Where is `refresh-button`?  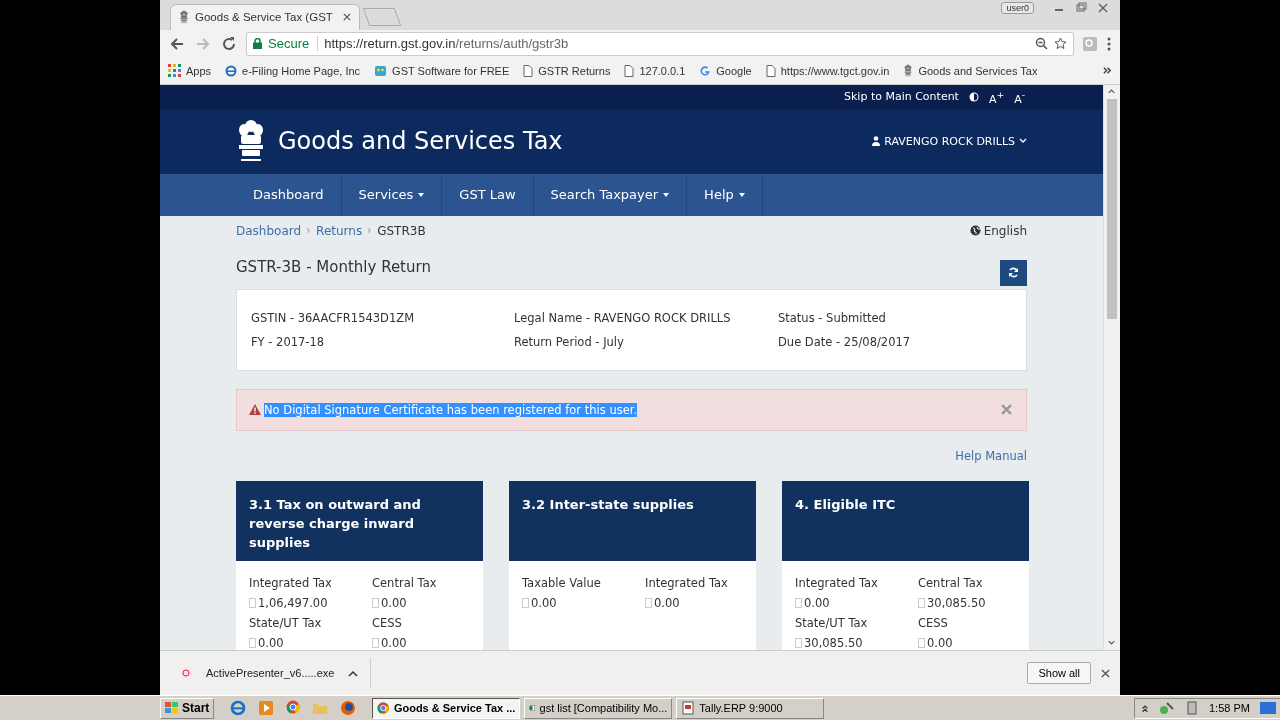 refresh-button is located at coordinates (1013, 272).